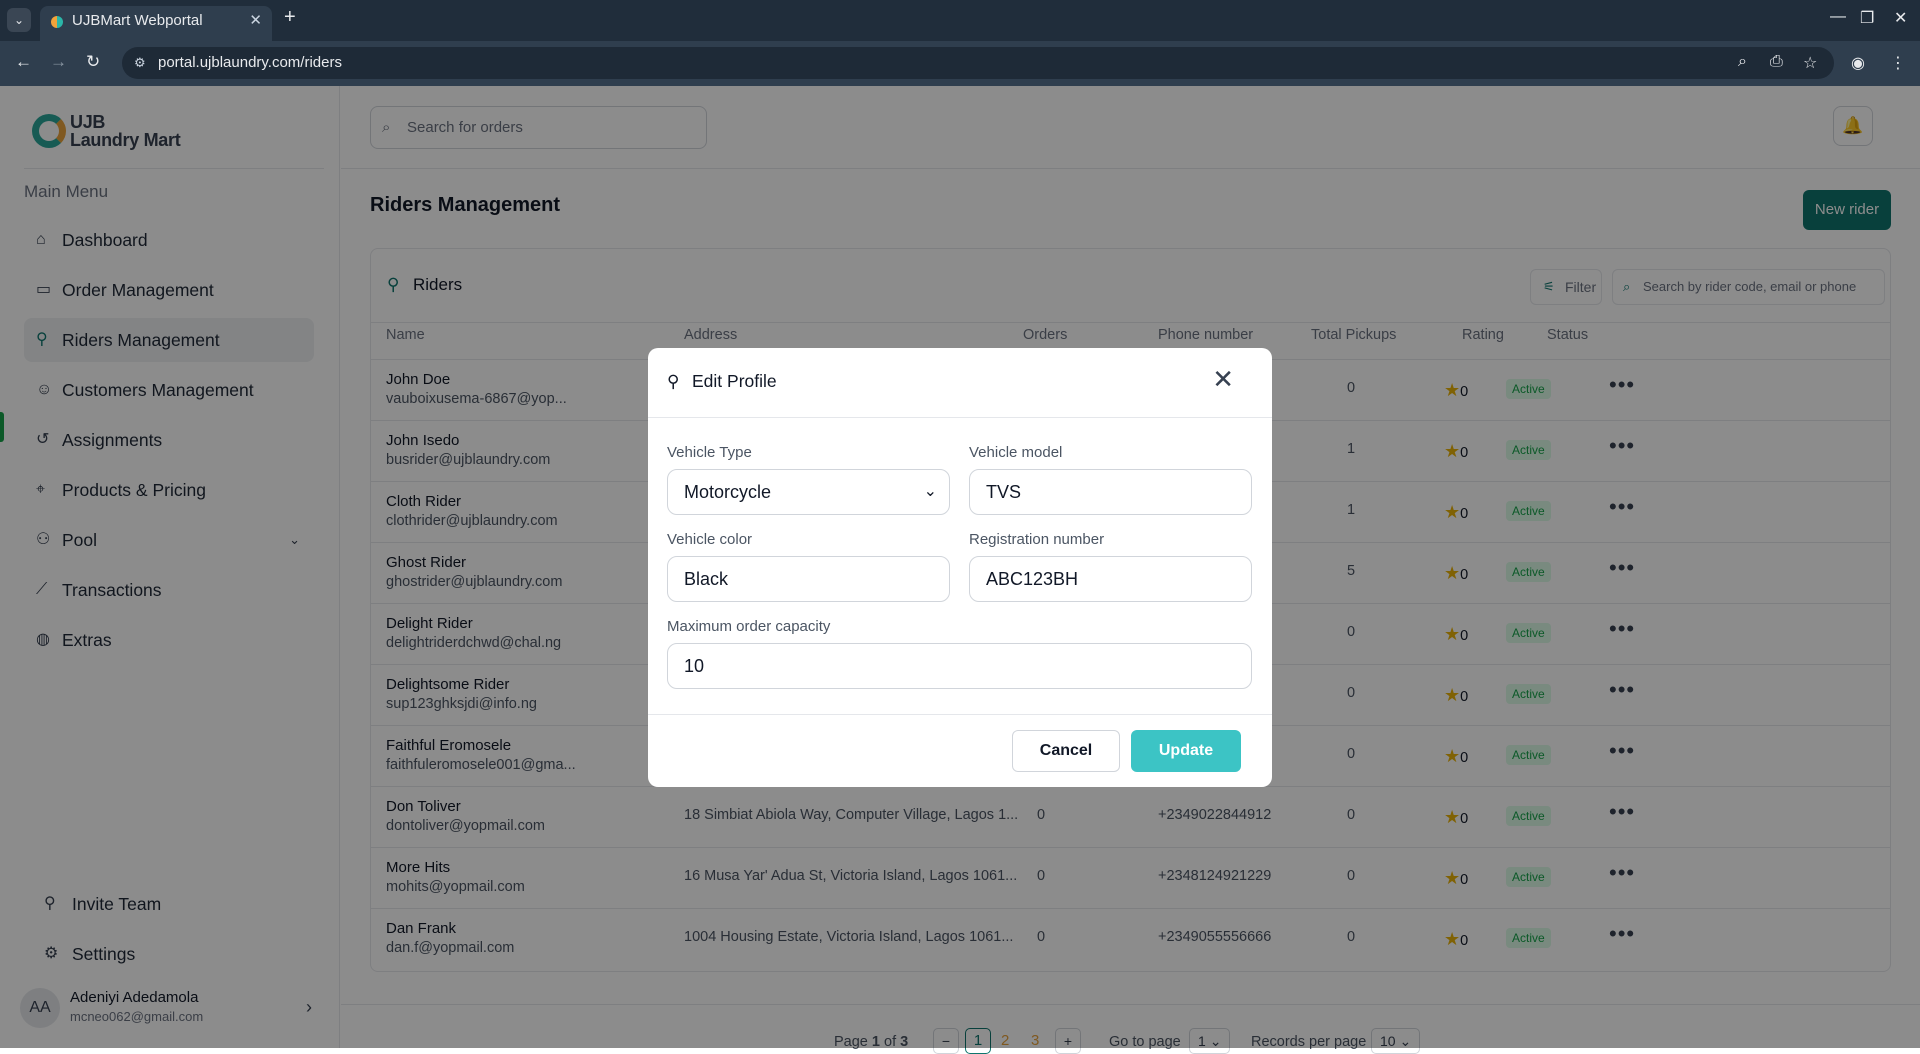 This screenshot has width=1920, height=1054. What do you see at coordinates (710, 539) in the screenshot?
I see `vehicle-color-label: Vehicle color` at bounding box center [710, 539].